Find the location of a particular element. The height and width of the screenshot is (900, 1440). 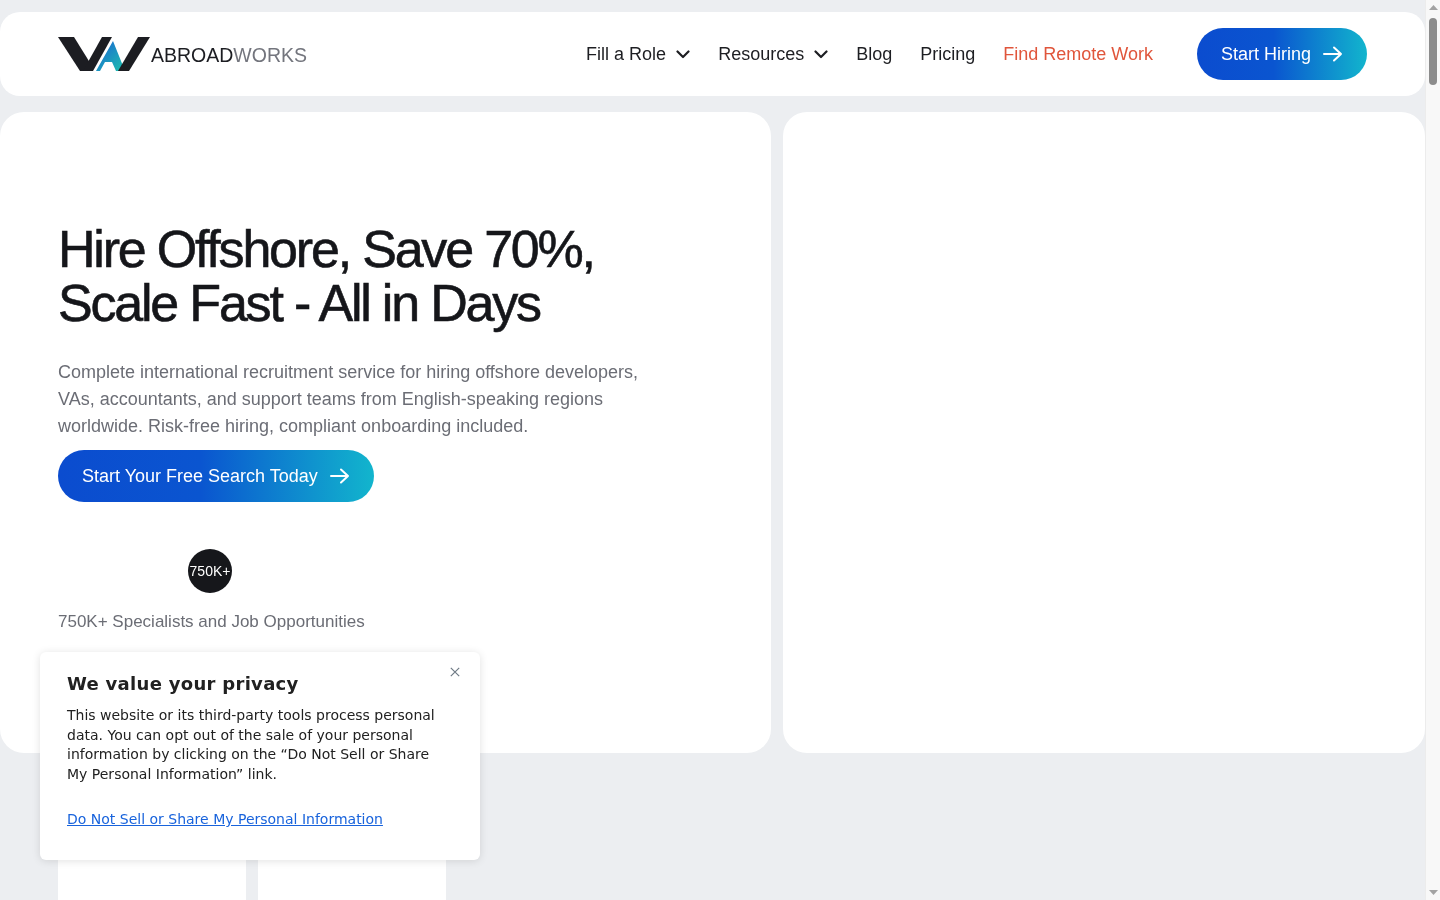

scroll-up-icon is located at coordinates (1433, 7).